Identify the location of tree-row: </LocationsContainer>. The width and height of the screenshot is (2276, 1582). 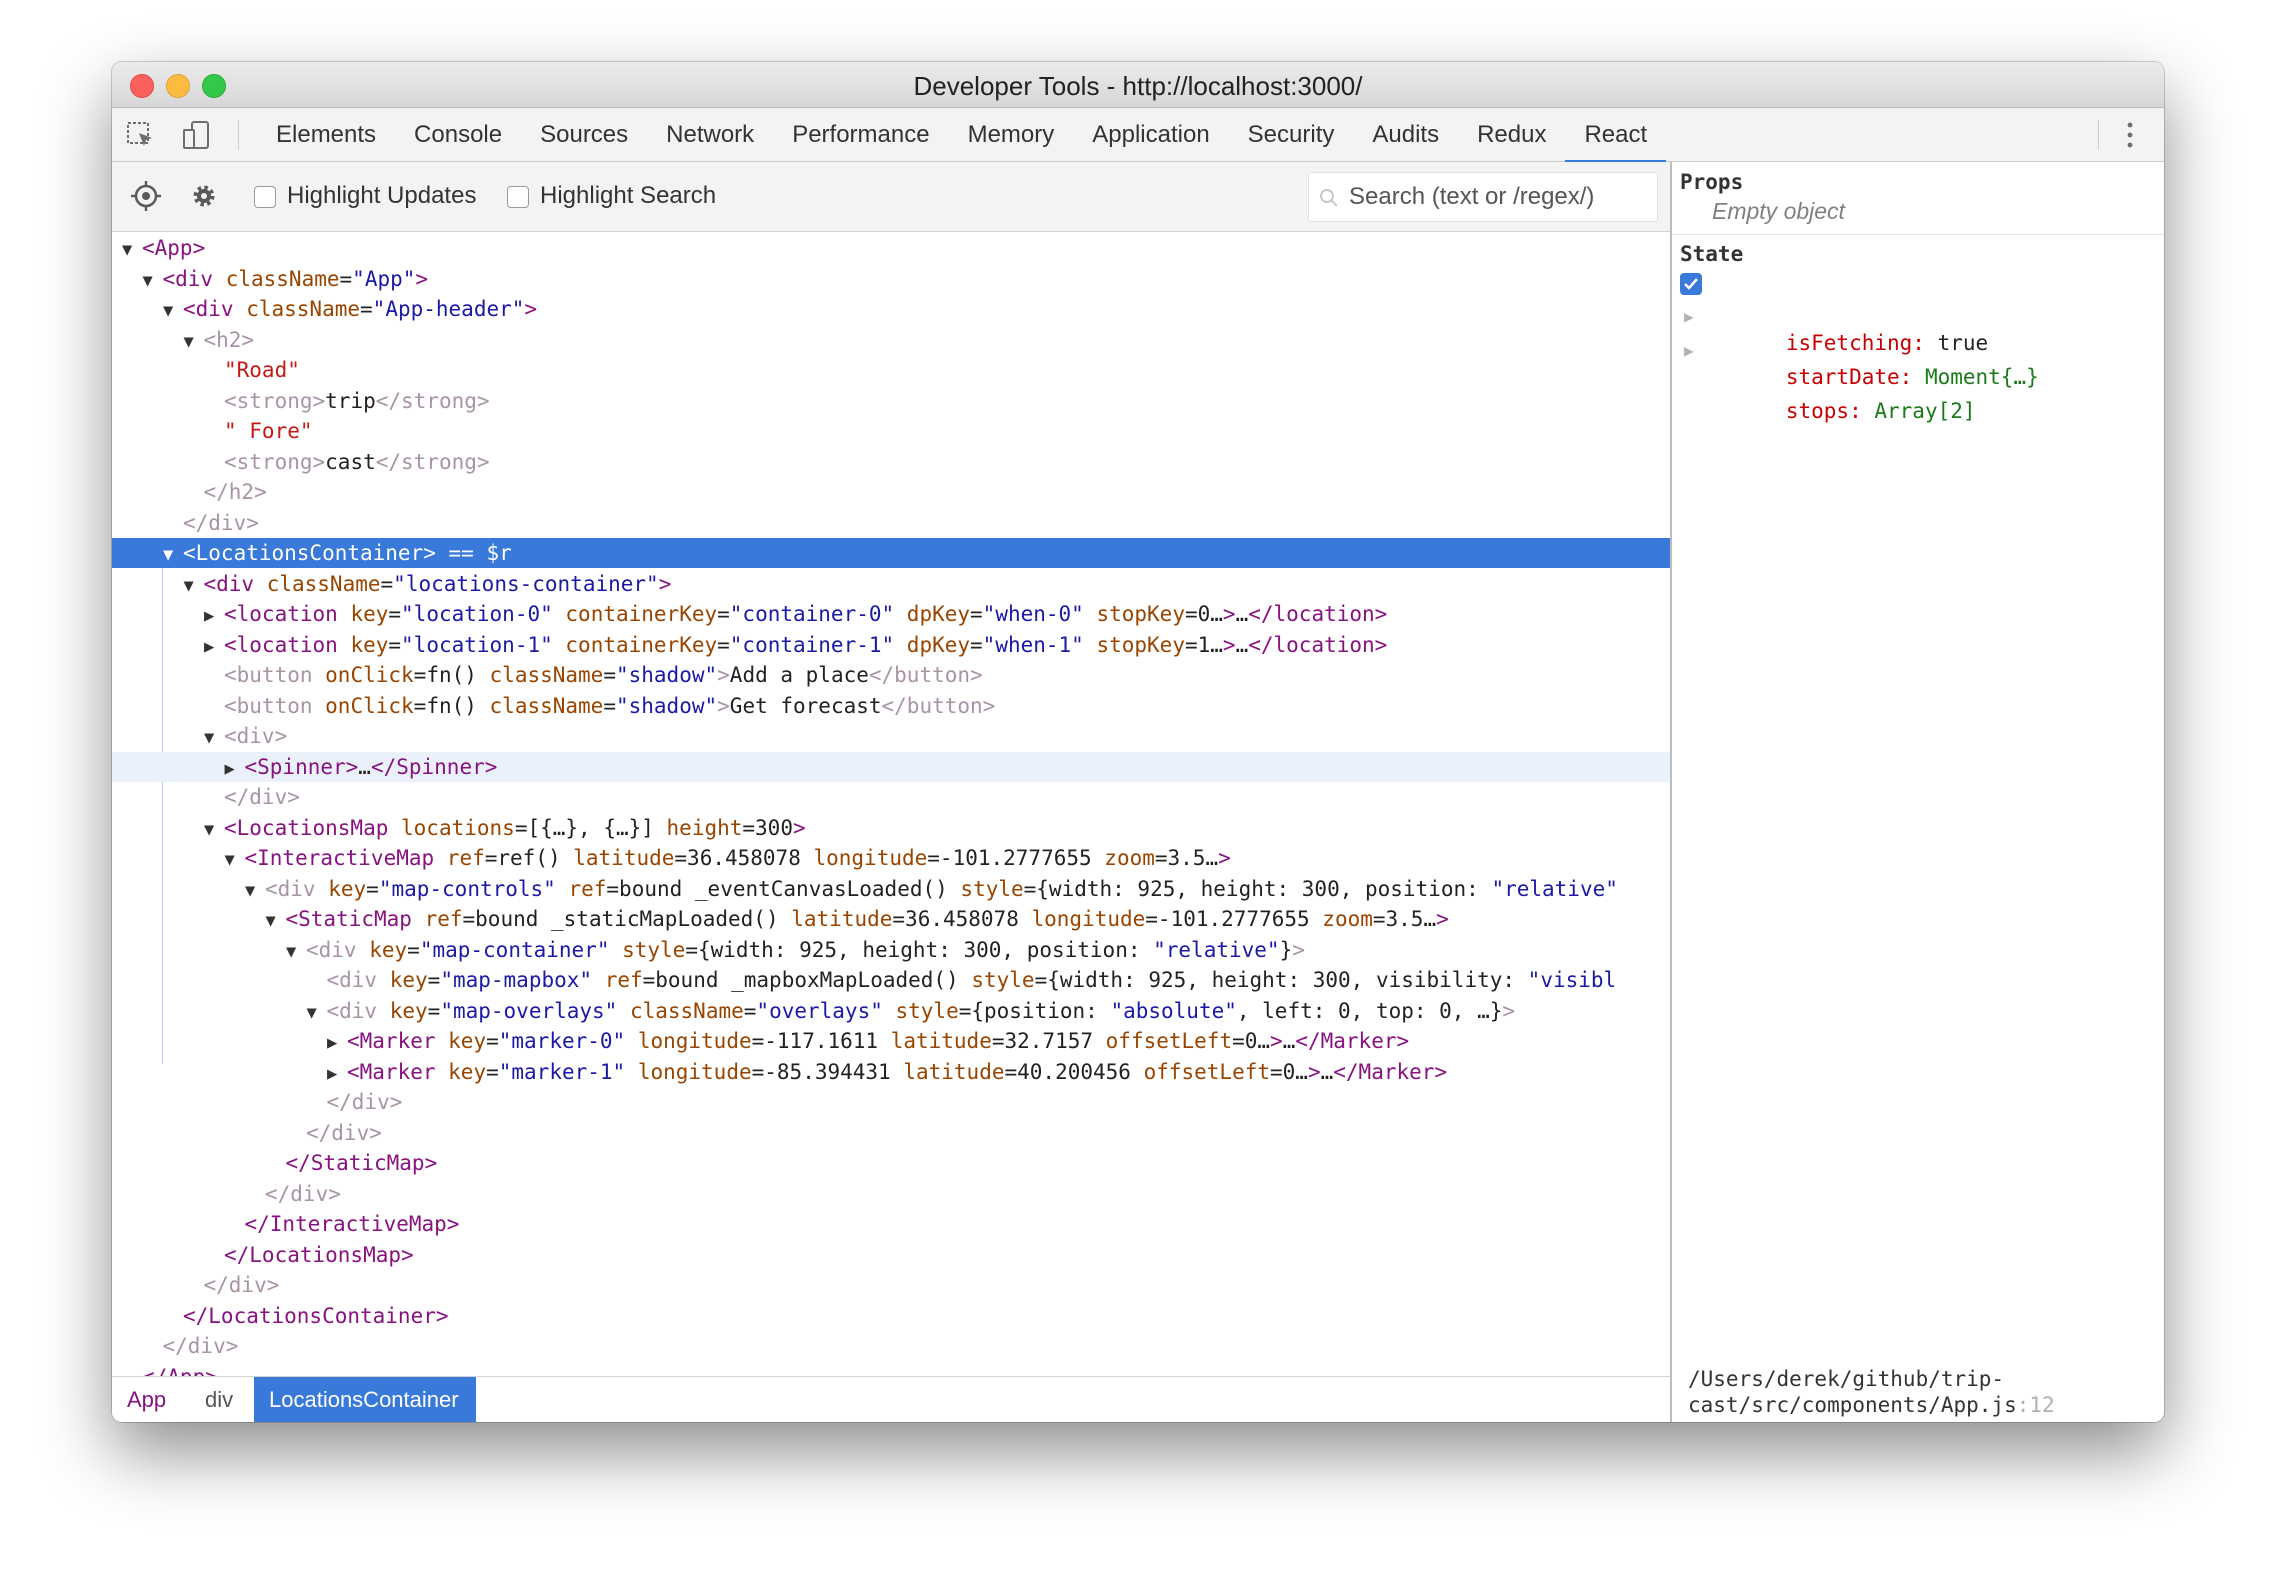
(891, 1316).